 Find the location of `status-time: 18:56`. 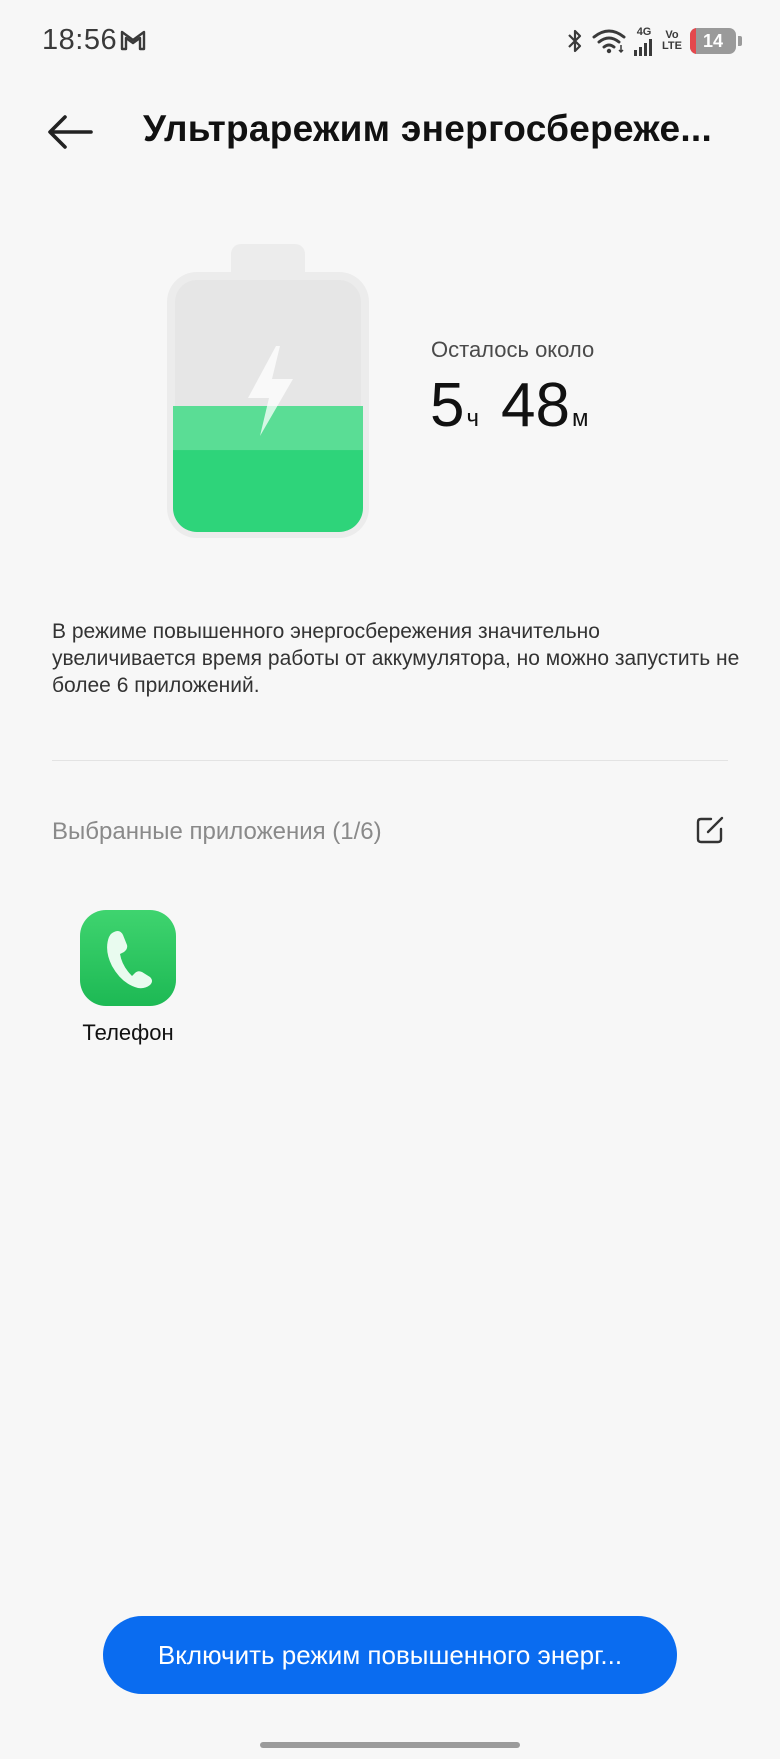

status-time: 18:56 is located at coordinates (80, 40).